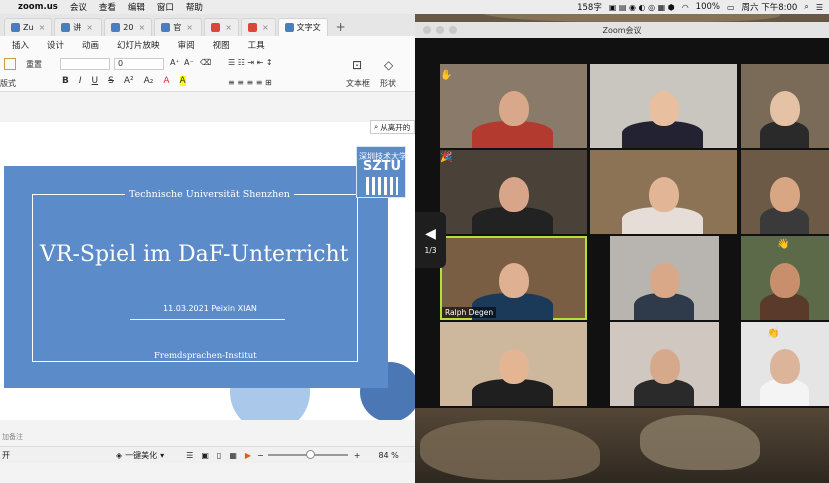  I want to click on font-size-select: 0, so click(139, 64).